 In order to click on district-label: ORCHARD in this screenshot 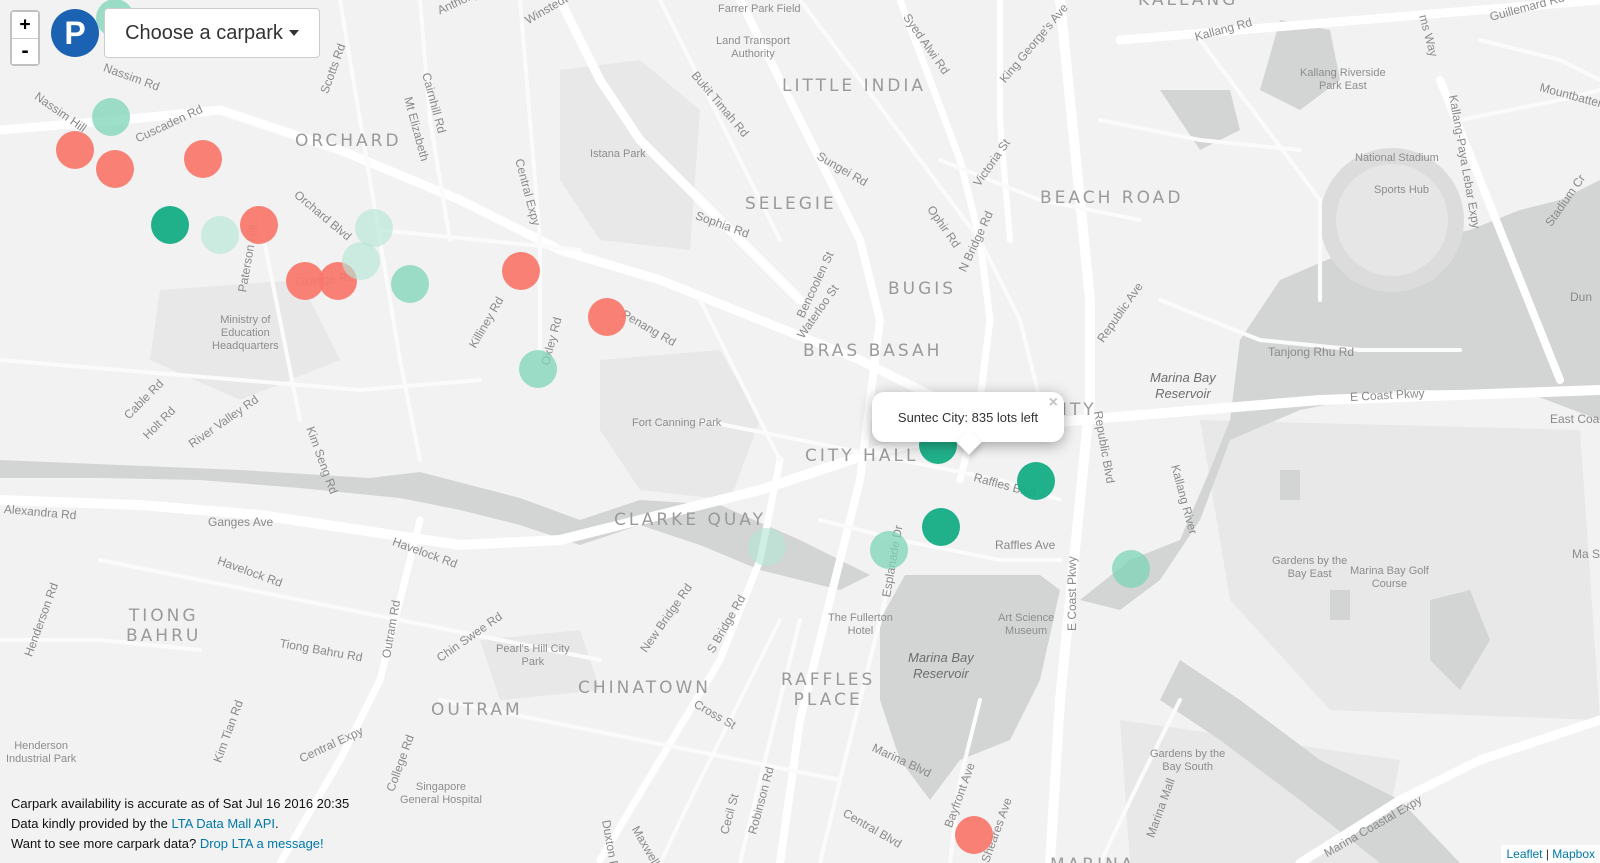, I will do `click(348, 141)`.